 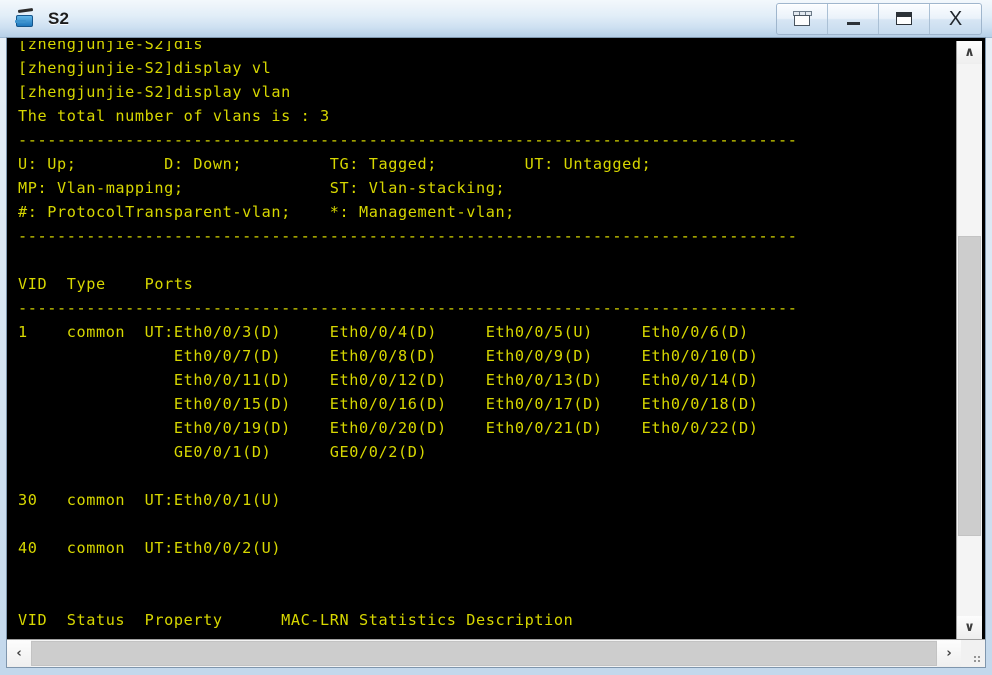 I want to click on horizontal-scroll-track, so click(x=484, y=653).